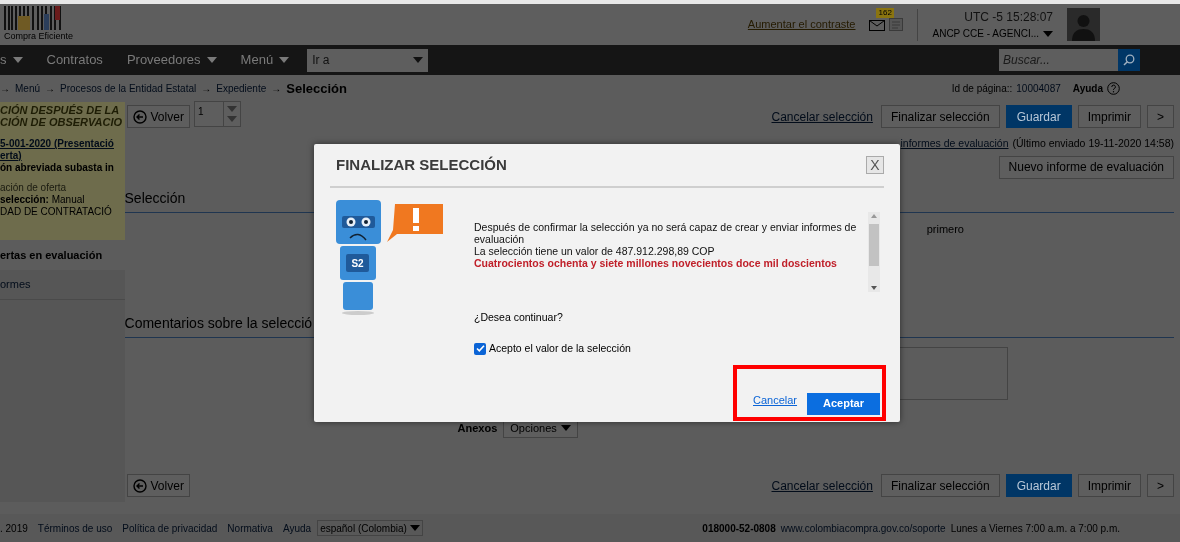 This screenshot has width=1180, height=542. What do you see at coordinates (14, 528) in the screenshot?
I see `copyright-text: . 2019` at bounding box center [14, 528].